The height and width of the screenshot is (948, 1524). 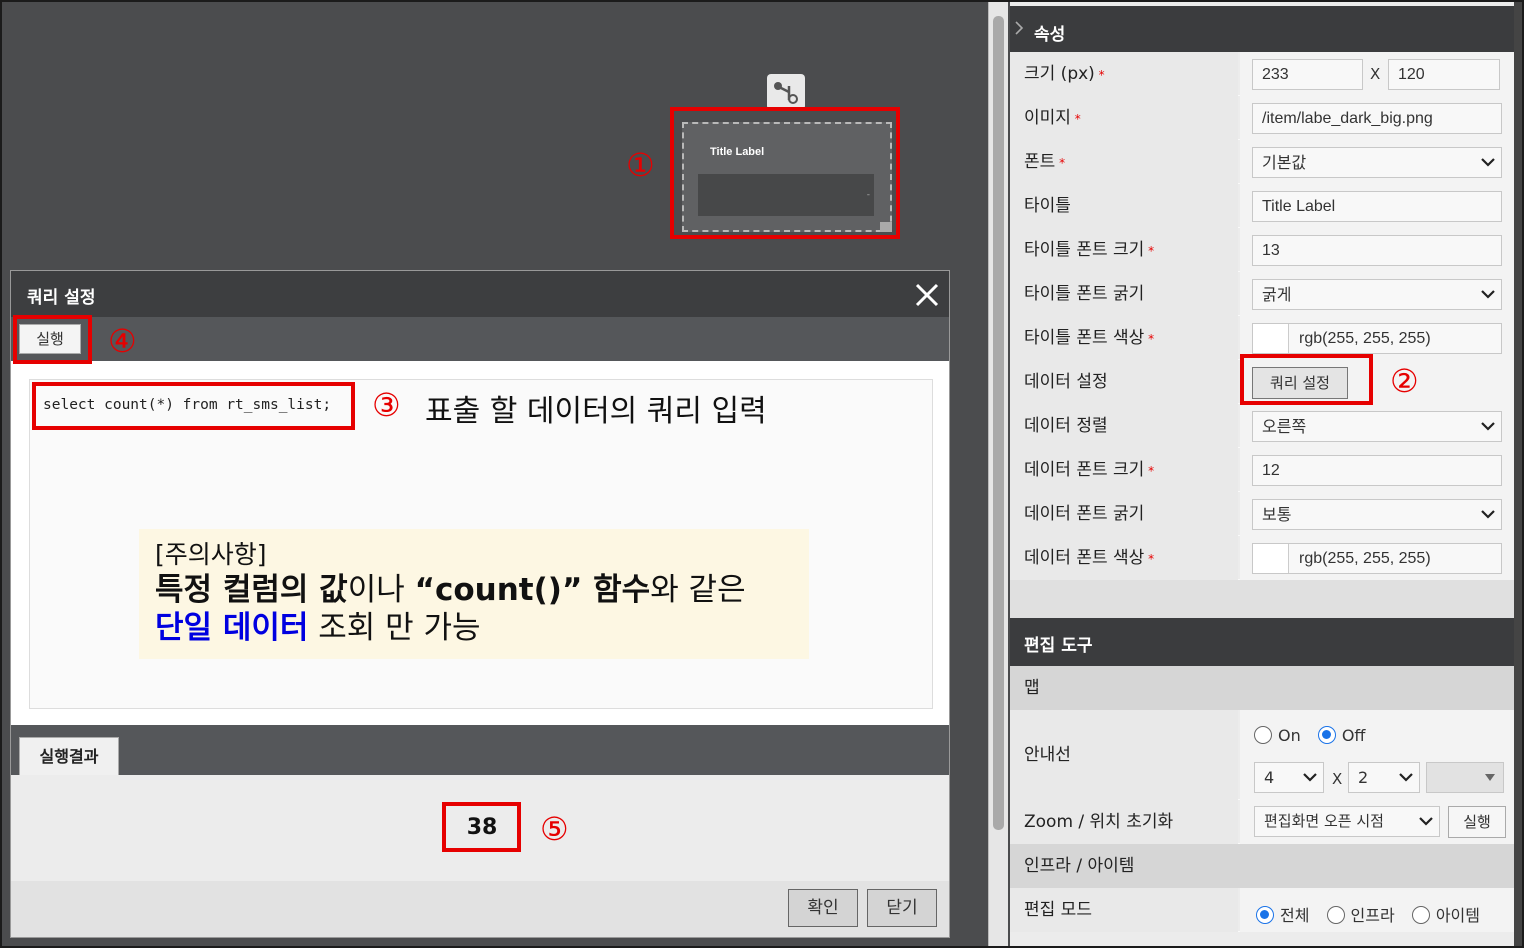 What do you see at coordinates (1384, 777) in the screenshot?
I see `guide-rows-select: 2` at bounding box center [1384, 777].